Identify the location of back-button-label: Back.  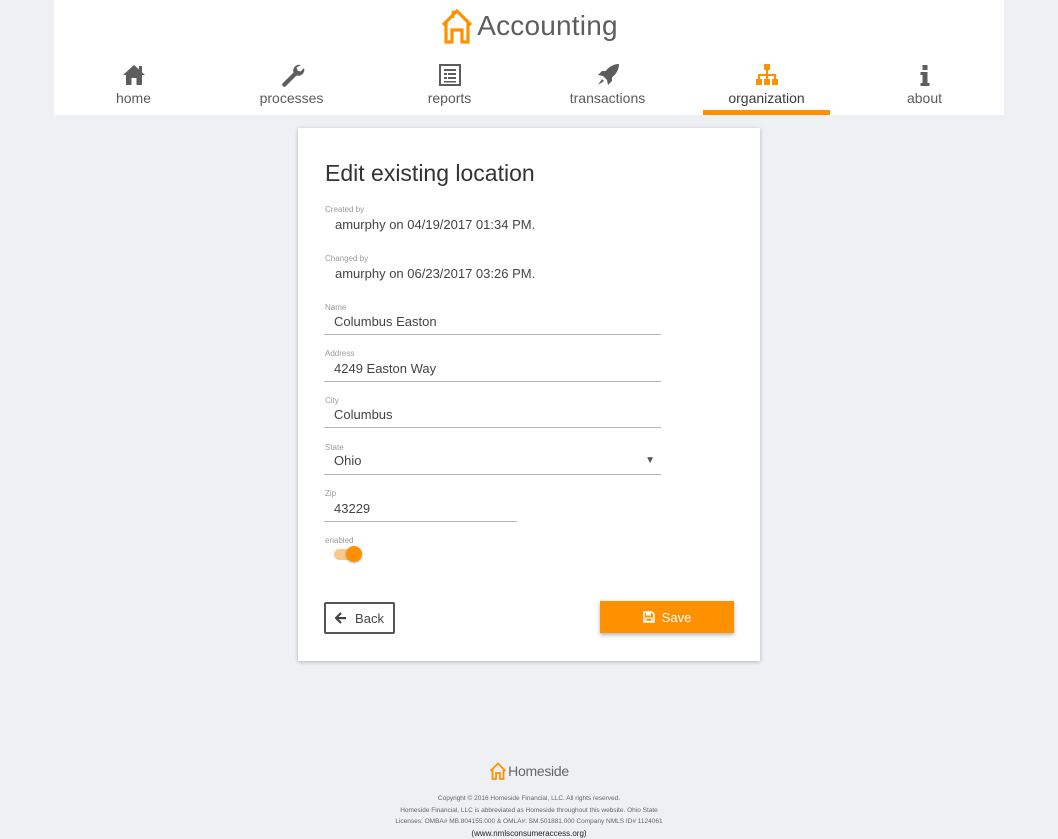
(369, 618).